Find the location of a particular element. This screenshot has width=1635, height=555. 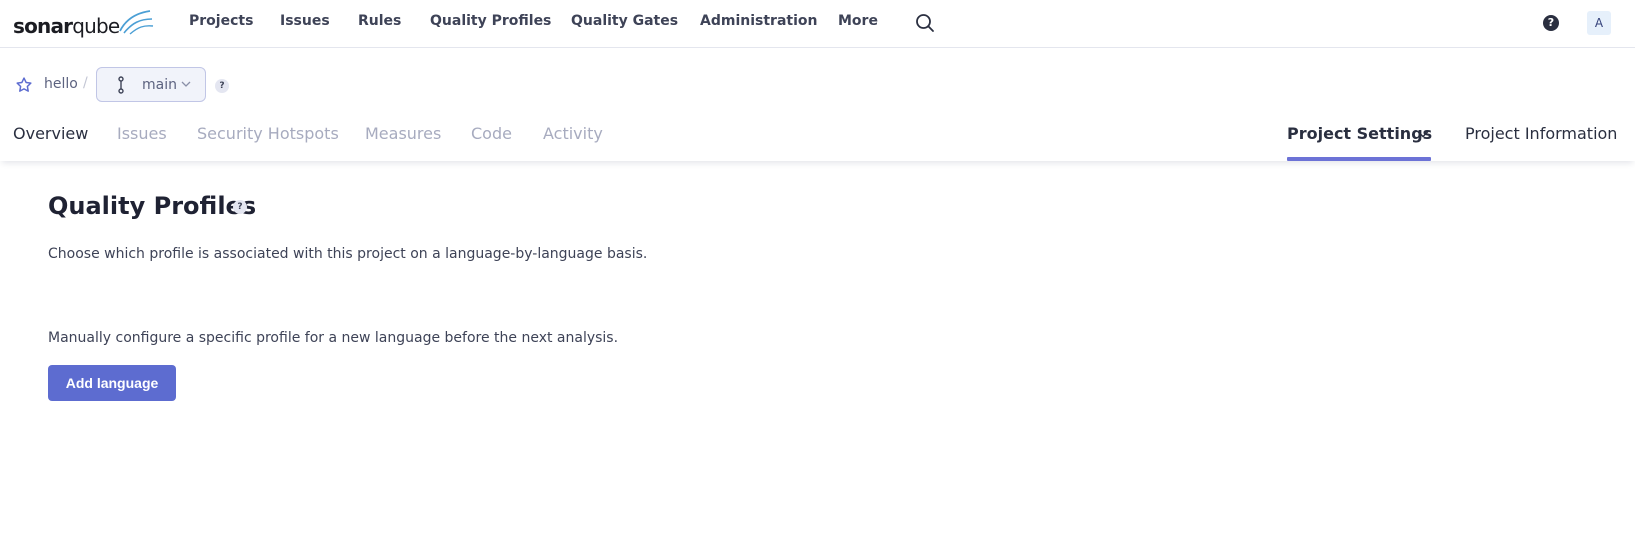

tab-code: Code is located at coordinates (491, 133).